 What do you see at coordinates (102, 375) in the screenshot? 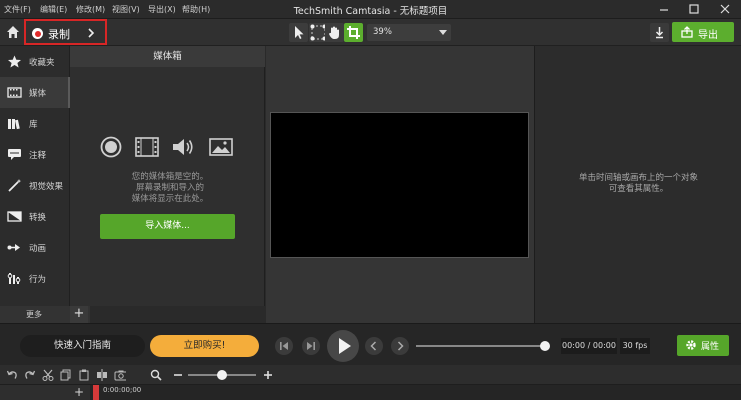
I see `split-icon` at bounding box center [102, 375].